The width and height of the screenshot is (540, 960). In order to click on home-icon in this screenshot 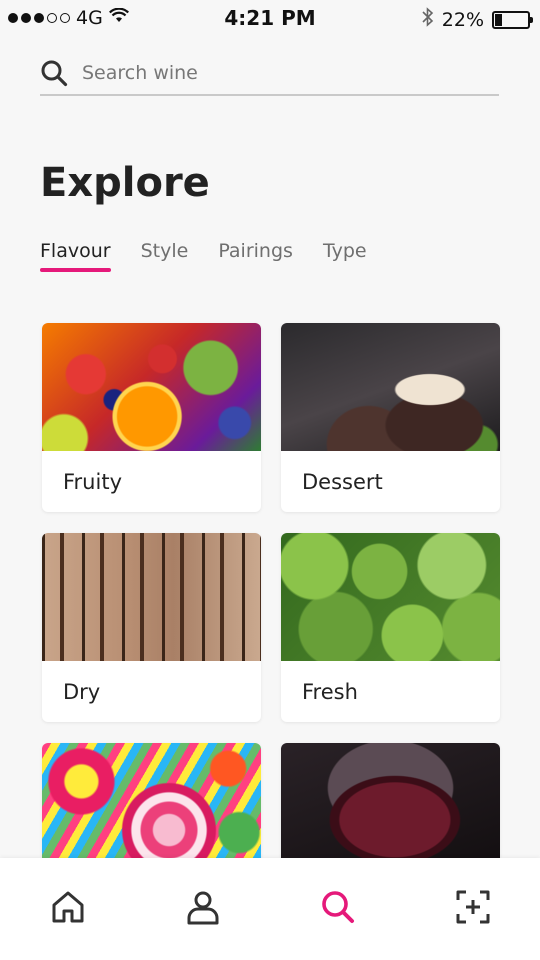, I will do `click(68, 909)`.